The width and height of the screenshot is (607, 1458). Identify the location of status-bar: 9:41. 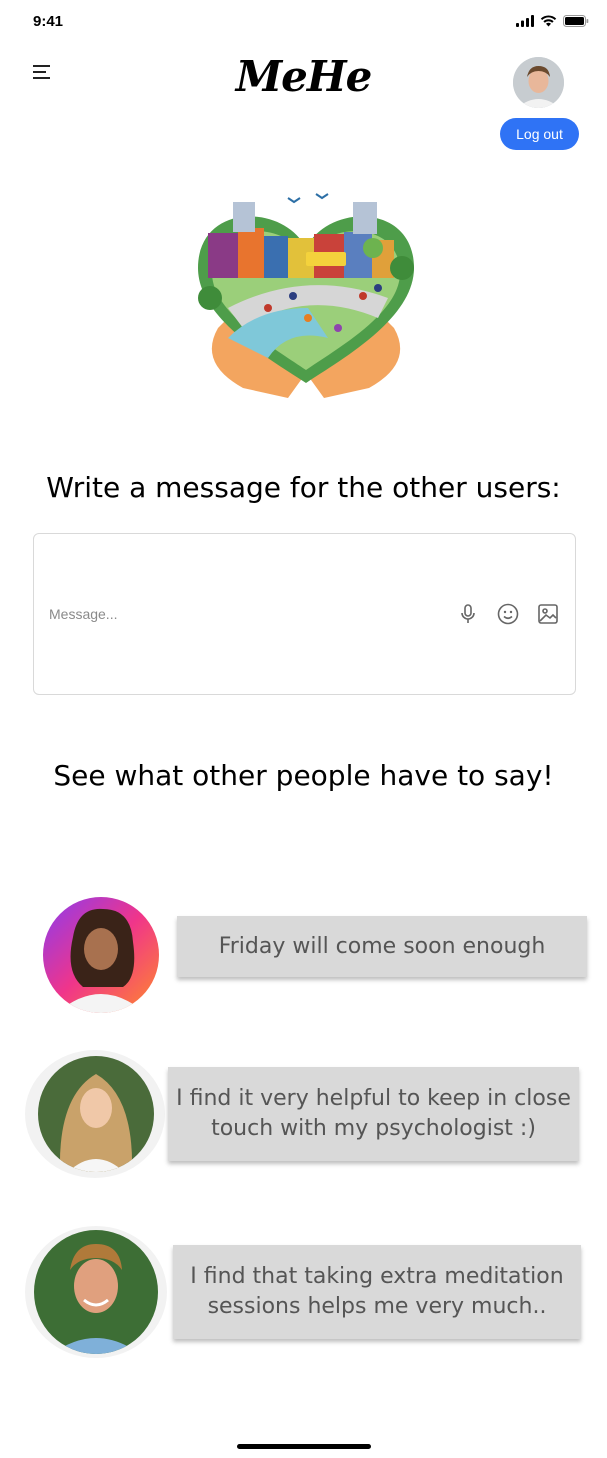
(303, 22).